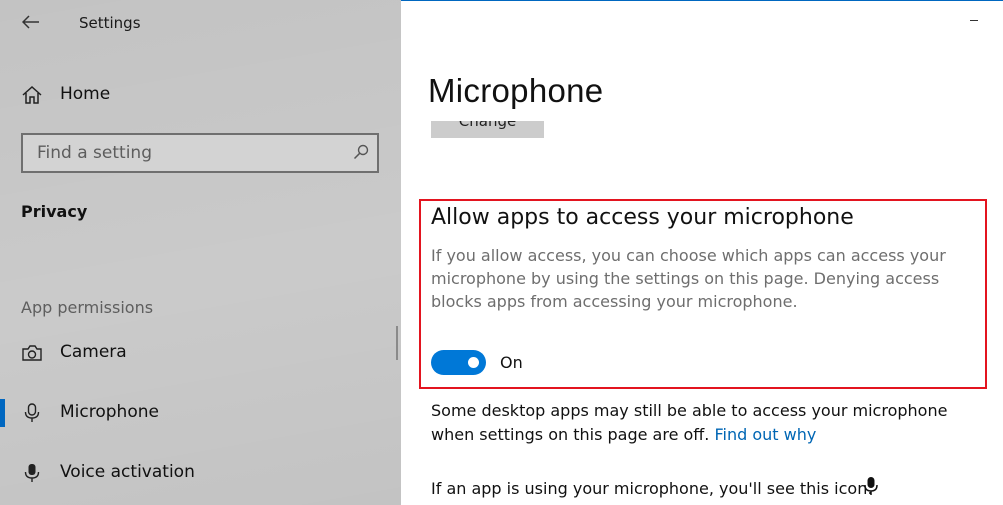 The height and width of the screenshot is (505, 1003). Describe the element at coordinates (516, 90) in the screenshot. I see `page-title: Microphone` at that location.